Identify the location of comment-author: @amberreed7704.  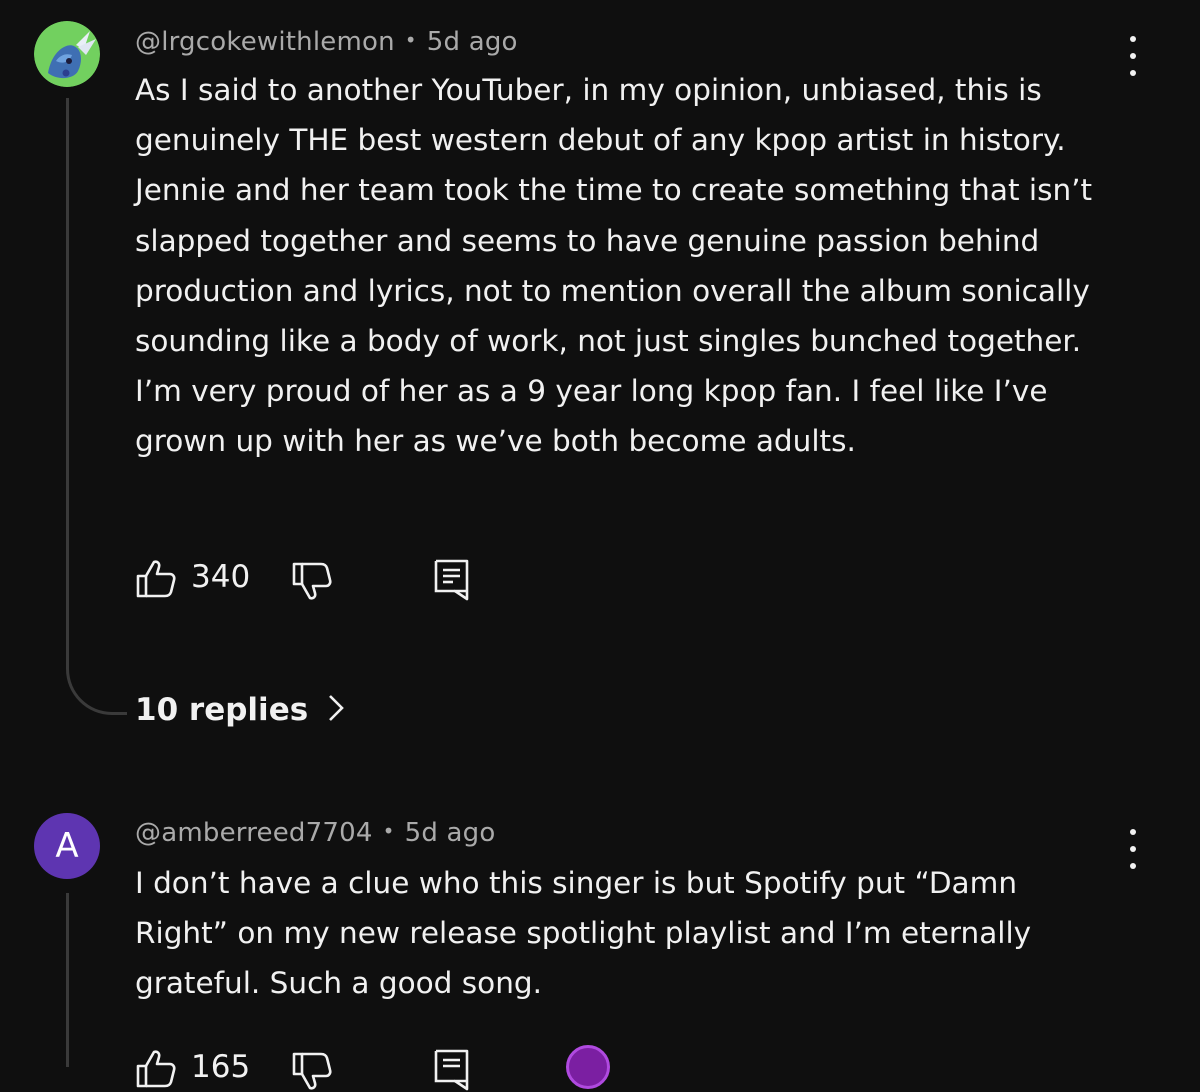
(254, 833).